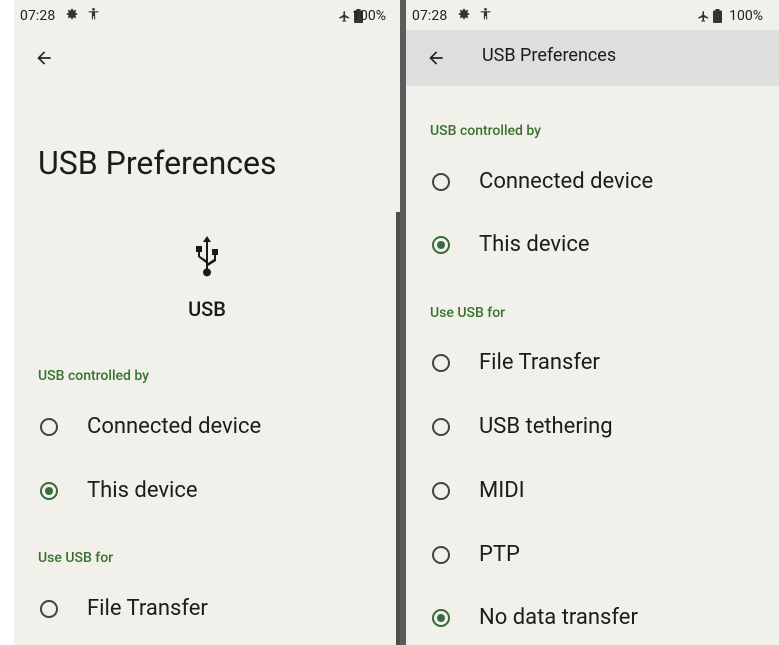  What do you see at coordinates (558, 617) in the screenshot?
I see `radio-label: No data transfer` at bounding box center [558, 617].